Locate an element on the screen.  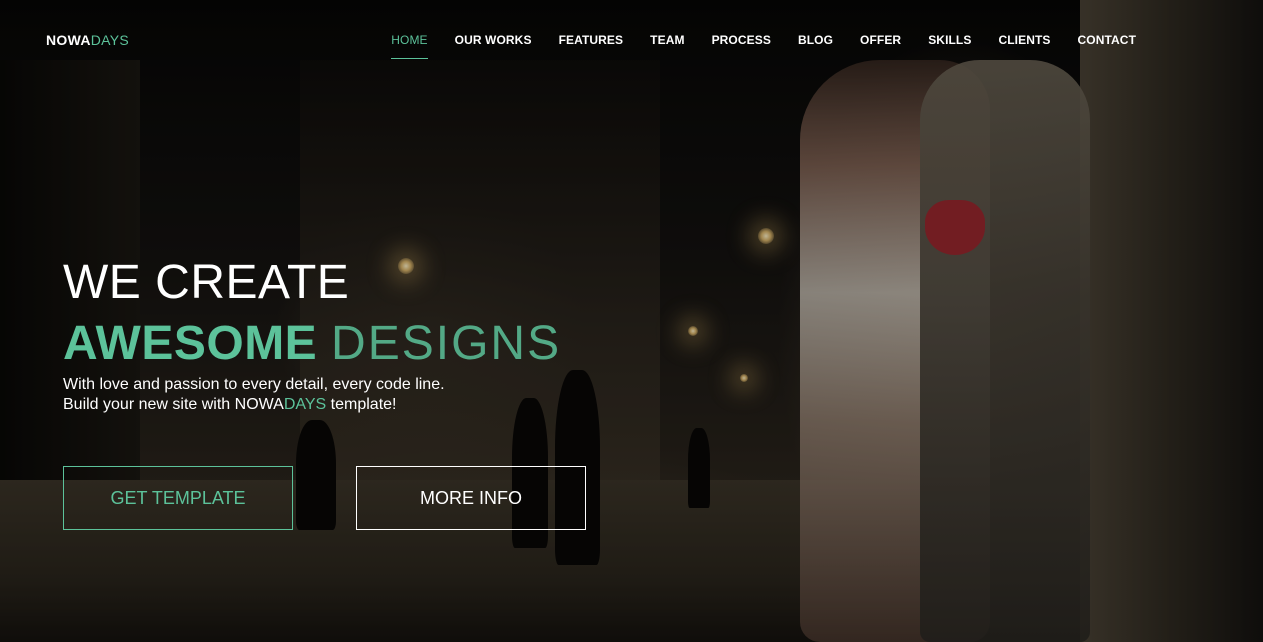
logo-main: NOWA is located at coordinates (68, 40).